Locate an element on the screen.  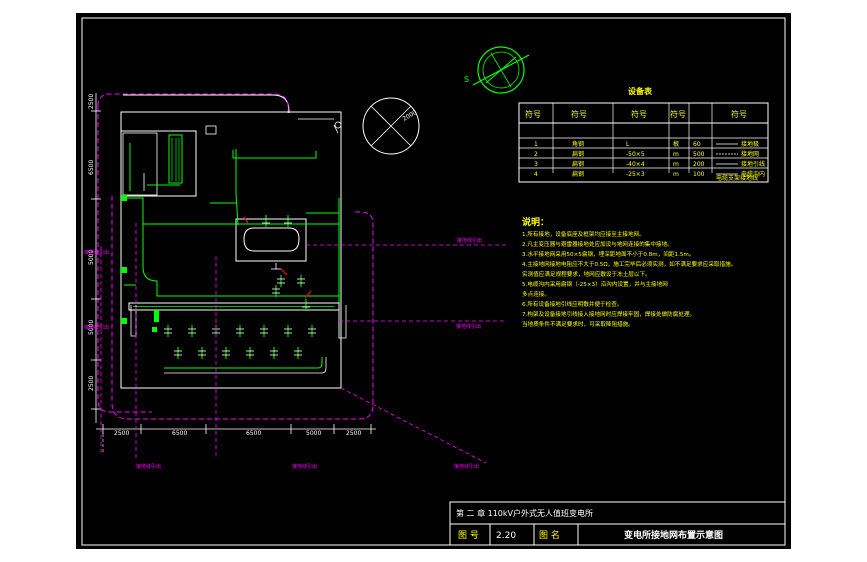
control-building is located at coordinates (158, 163).